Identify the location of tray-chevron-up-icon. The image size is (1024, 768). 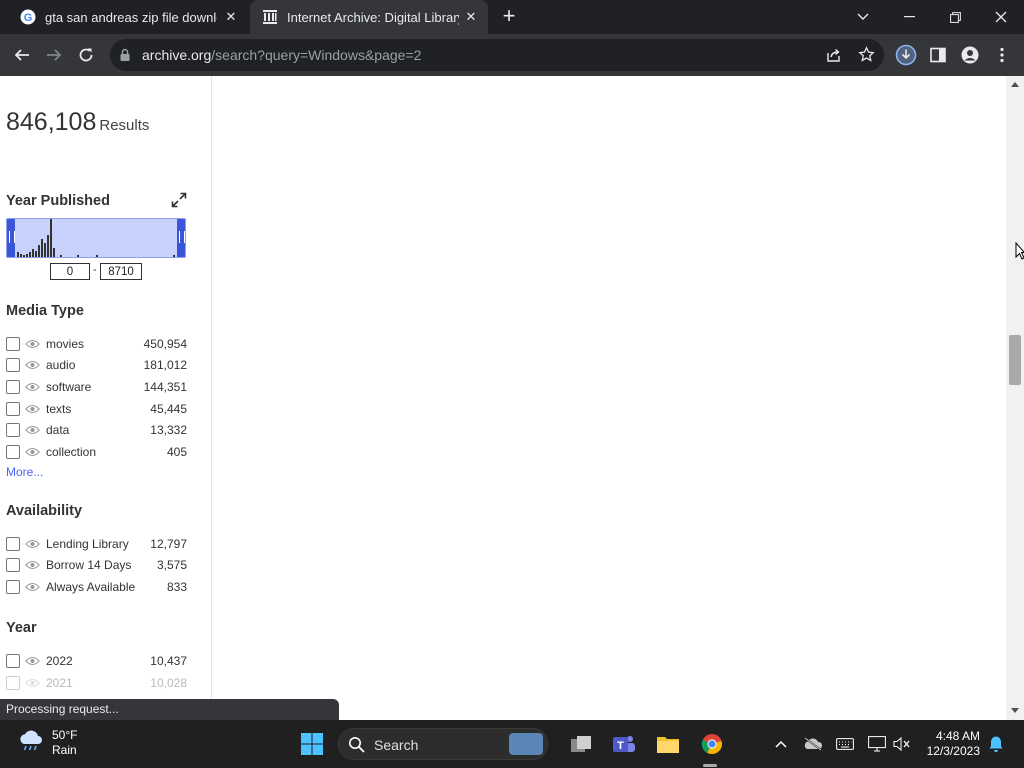
(781, 744).